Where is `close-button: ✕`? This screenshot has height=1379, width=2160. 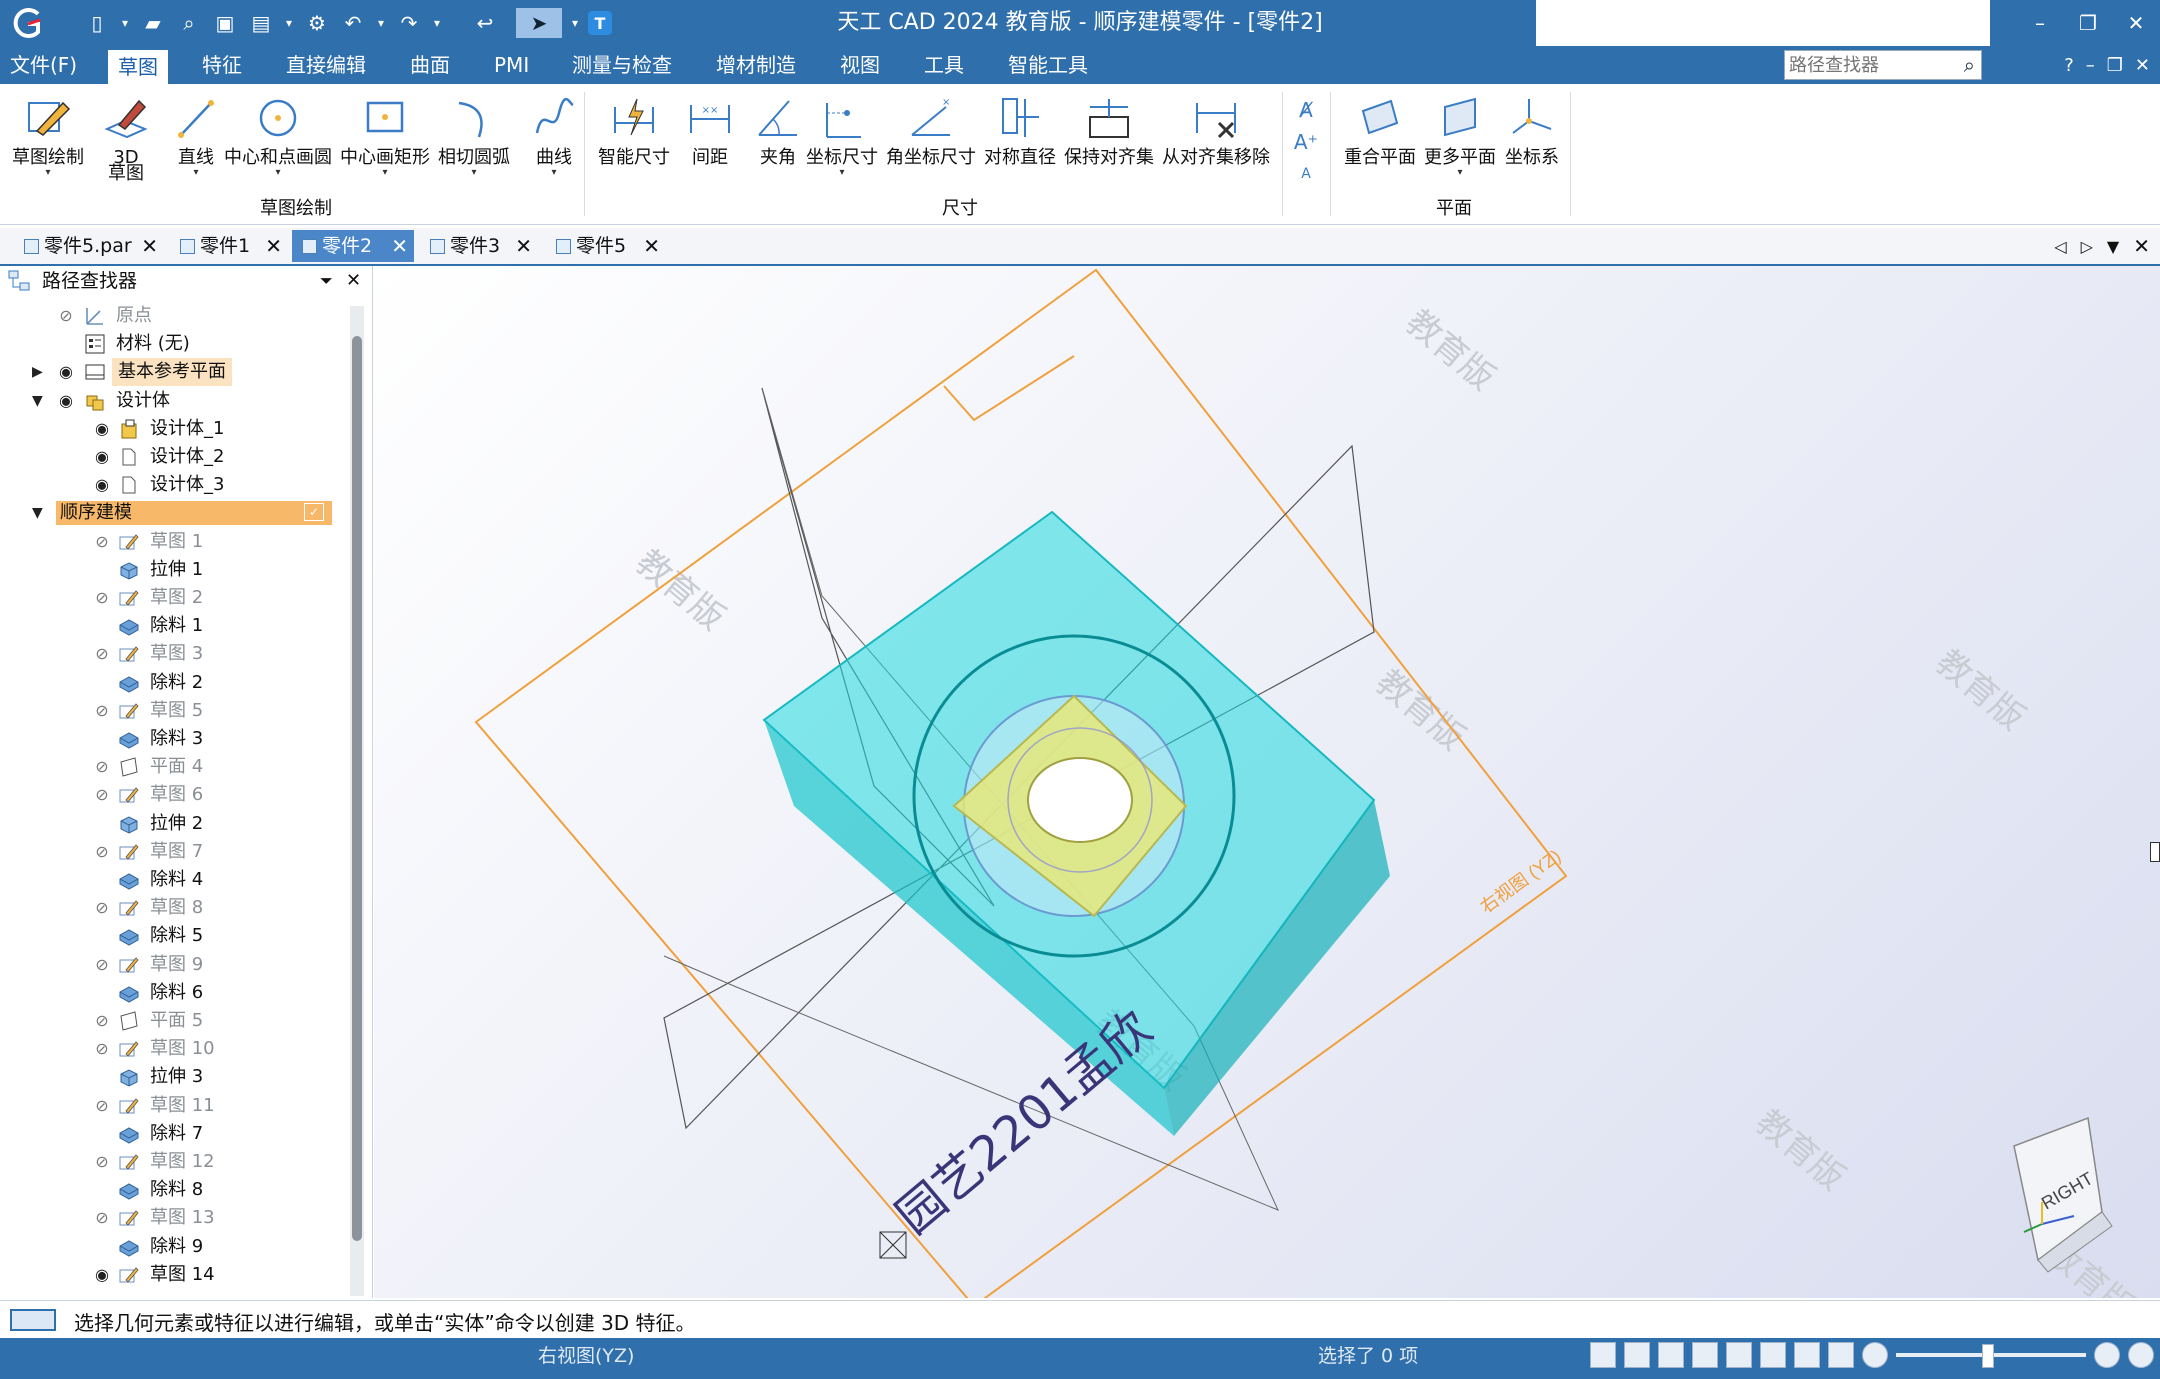
close-button: ✕ is located at coordinates (2136, 23).